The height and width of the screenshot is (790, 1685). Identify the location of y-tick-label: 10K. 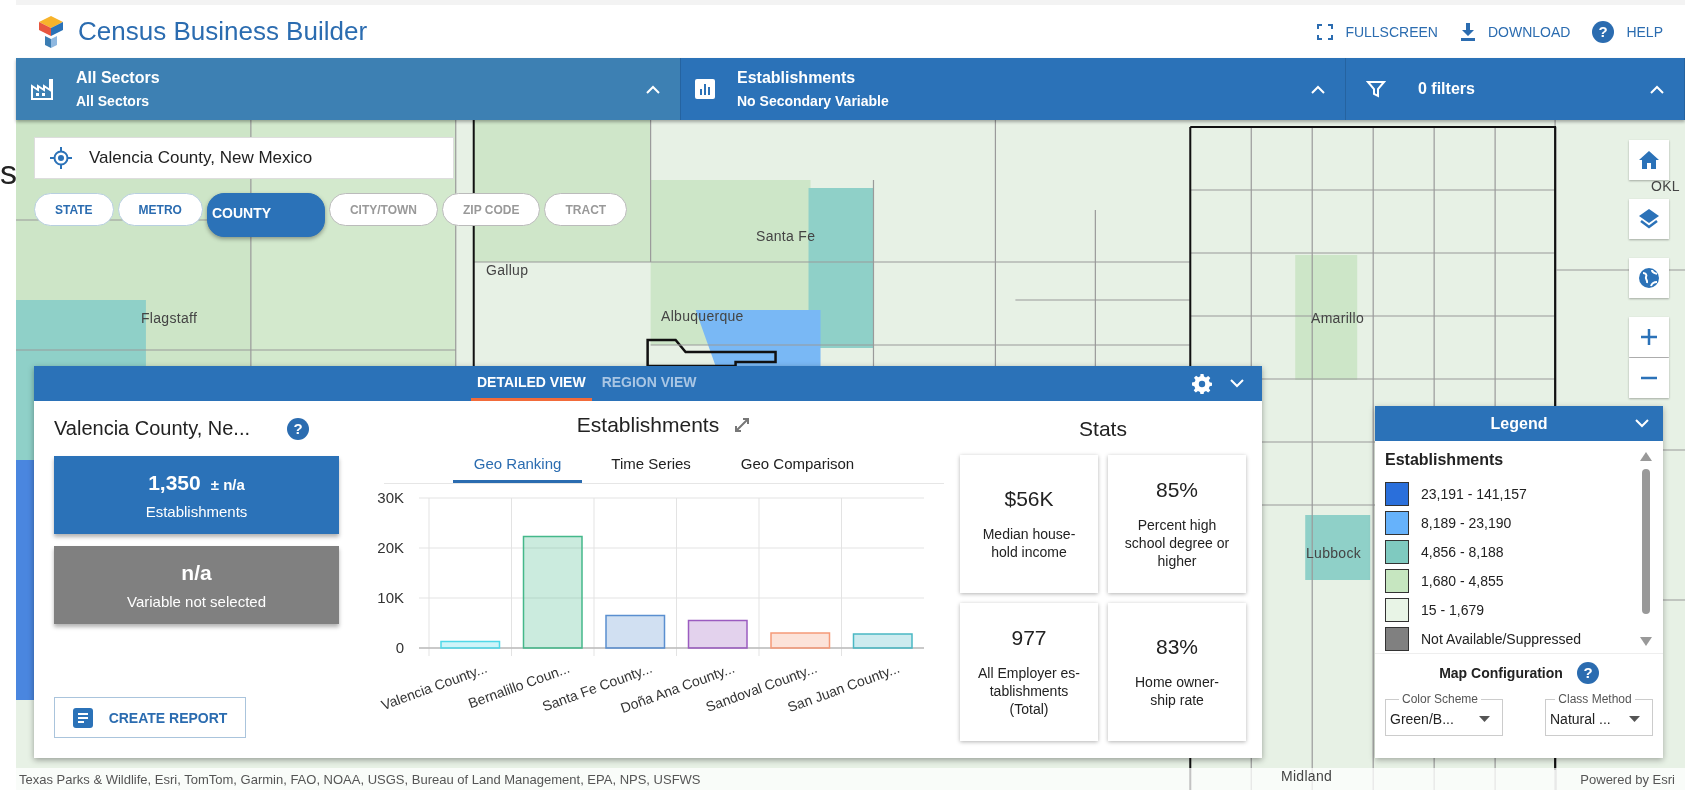
(390, 597).